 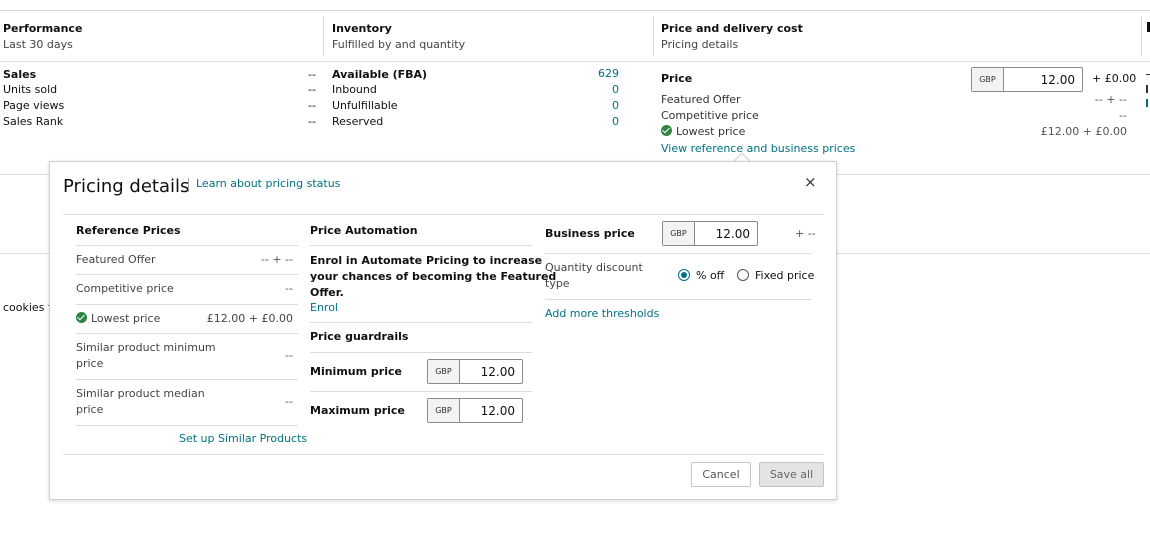 What do you see at coordinates (1027, 79) in the screenshot?
I see `price-input: GBP 12.00` at bounding box center [1027, 79].